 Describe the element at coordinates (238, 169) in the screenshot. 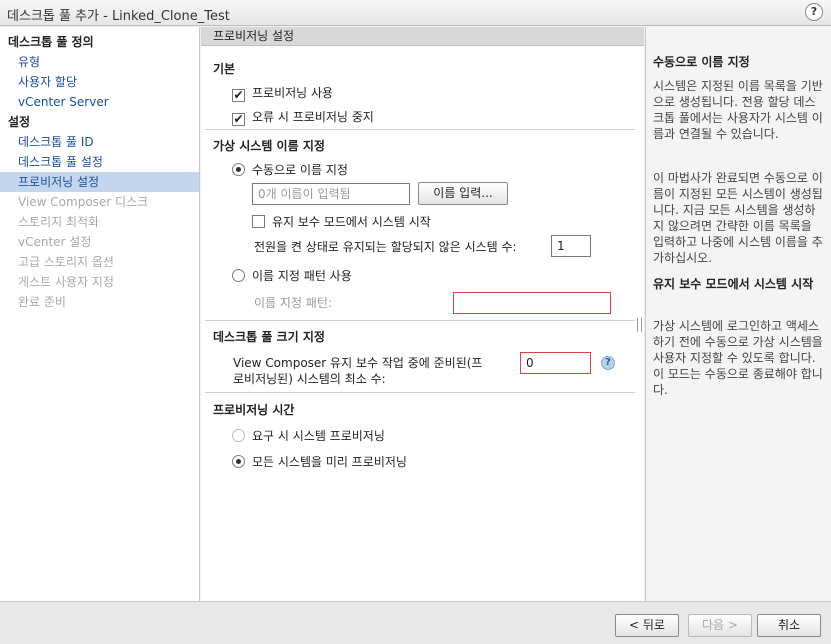

I see `manual-naming-radio` at that location.